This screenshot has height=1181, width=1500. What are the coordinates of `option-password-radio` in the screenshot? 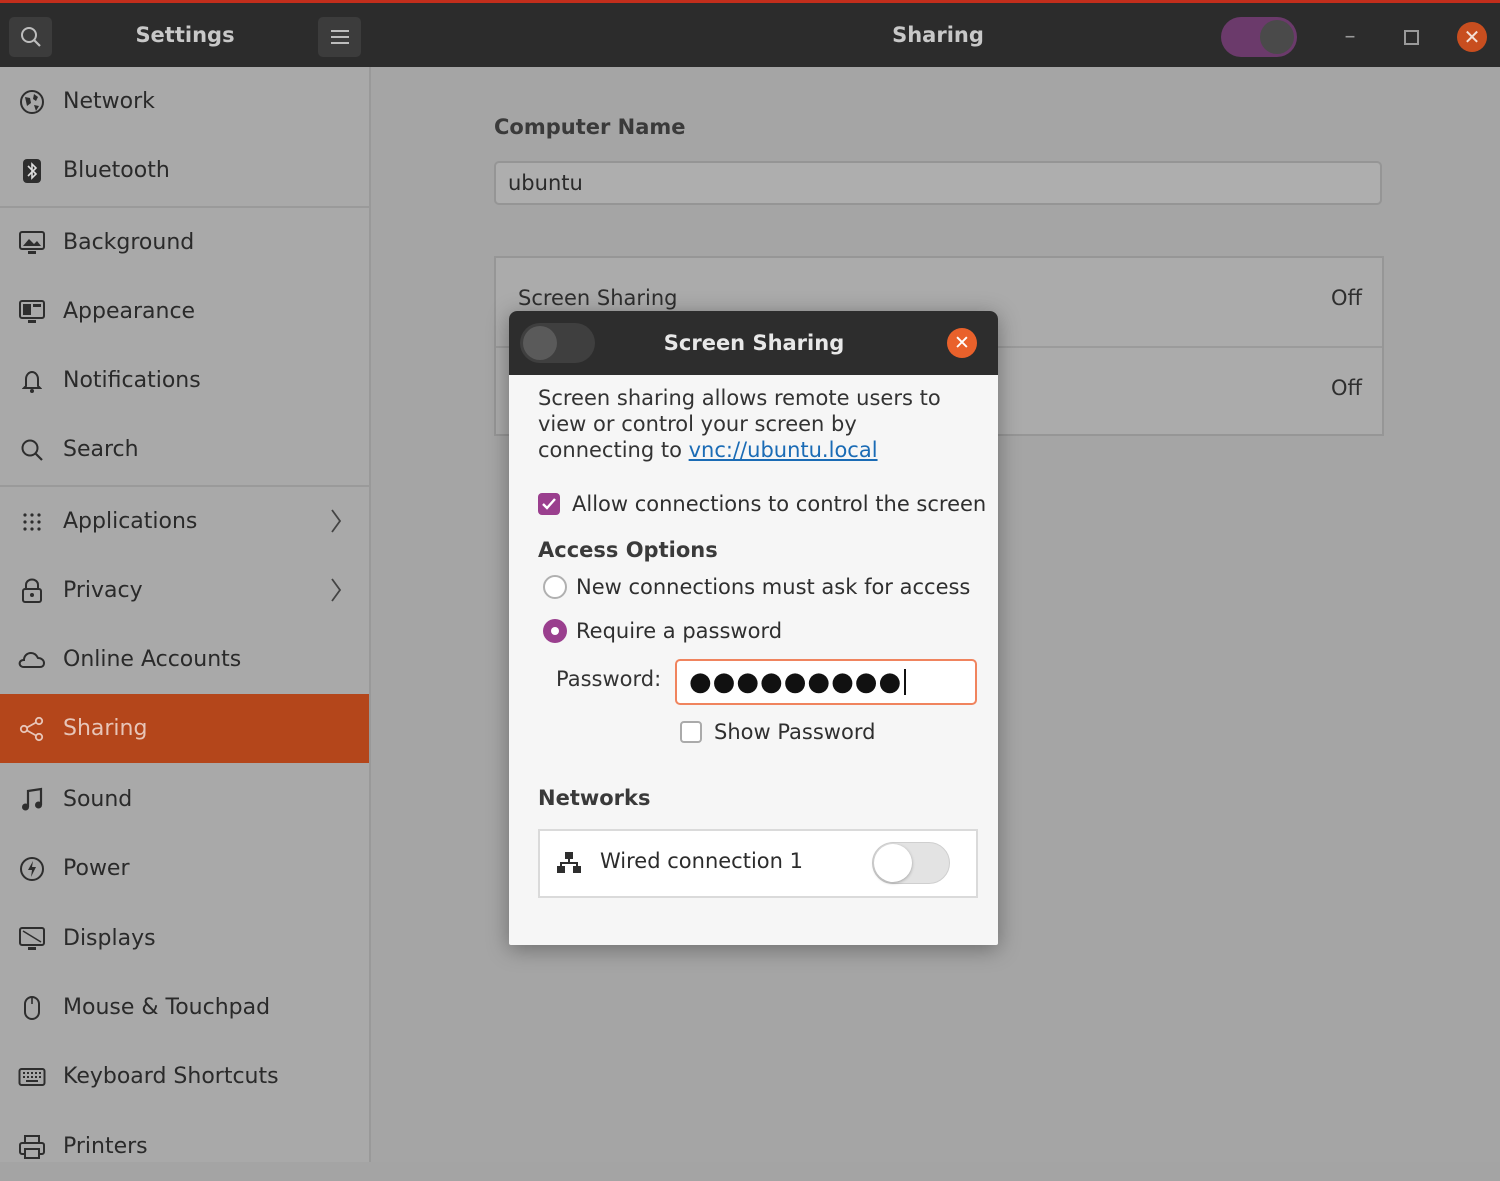 It's located at (555, 631).